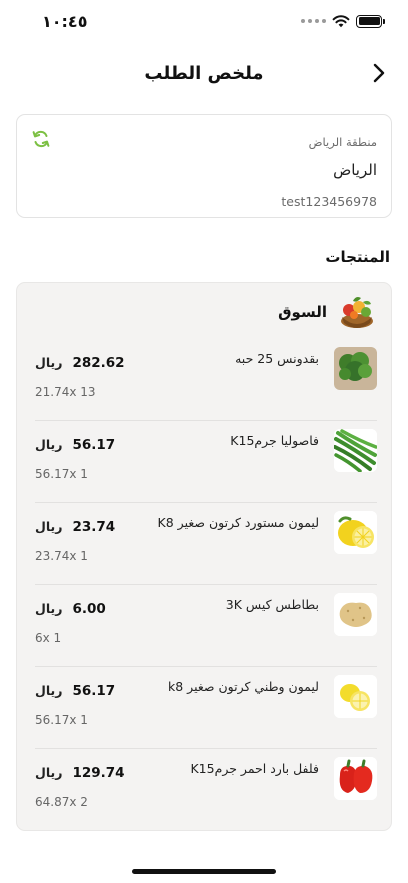 This screenshot has height=883, width=408. Describe the element at coordinates (329, 201) in the screenshot. I see `location-code: test123456978` at that location.